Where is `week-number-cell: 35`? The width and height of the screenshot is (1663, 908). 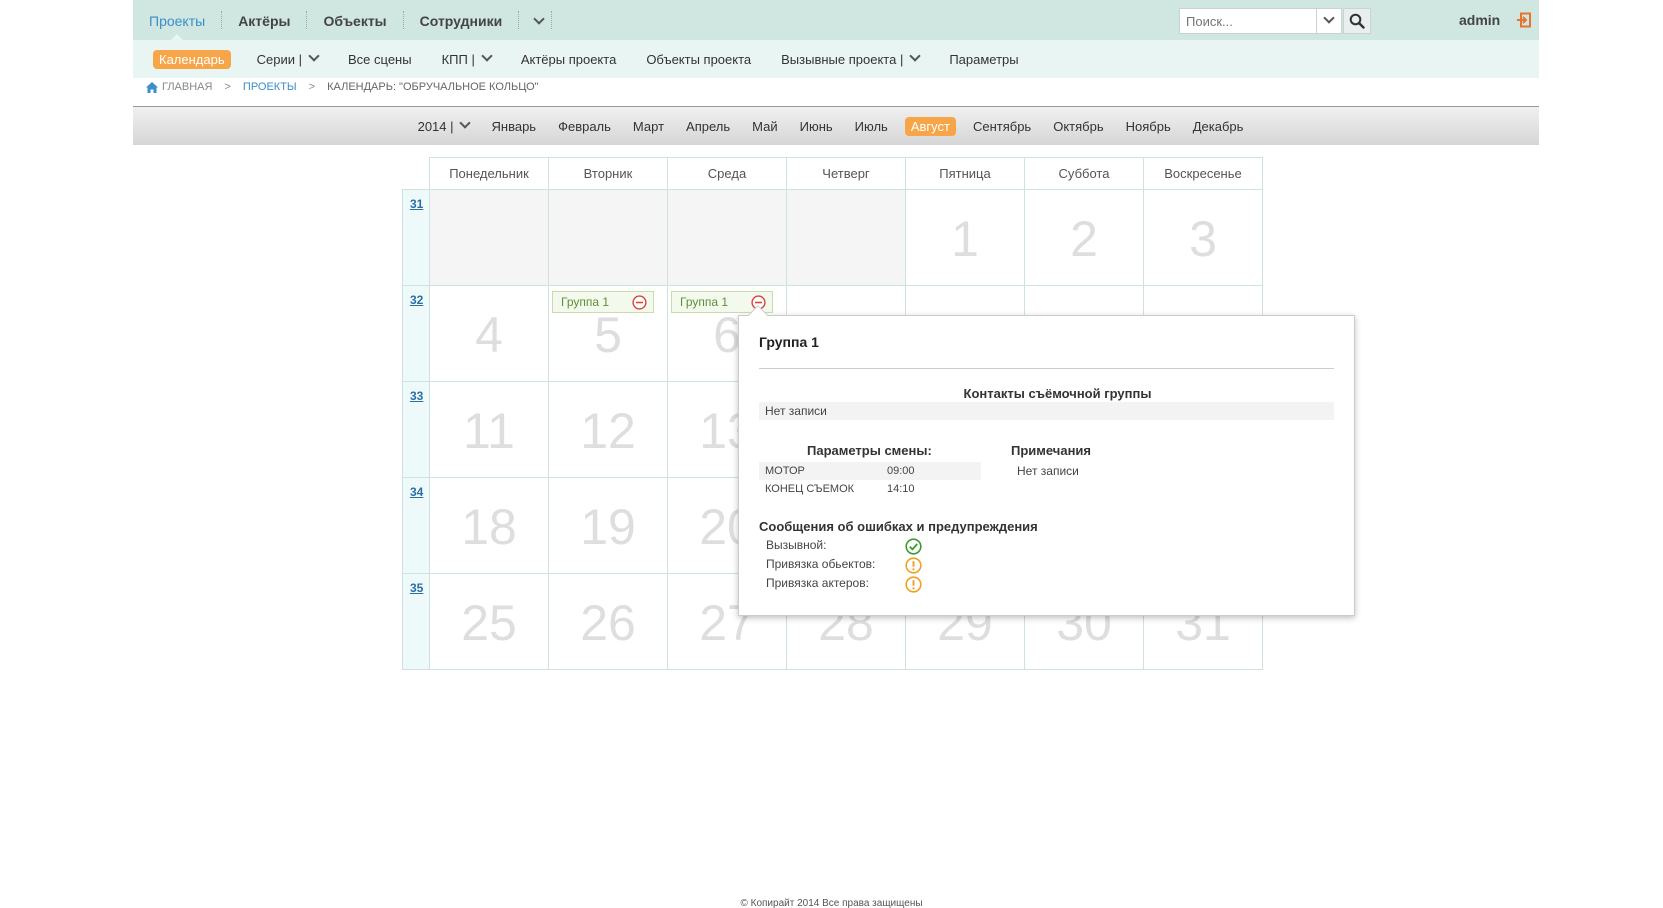
week-number-cell: 35 is located at coordinates (416, 621).